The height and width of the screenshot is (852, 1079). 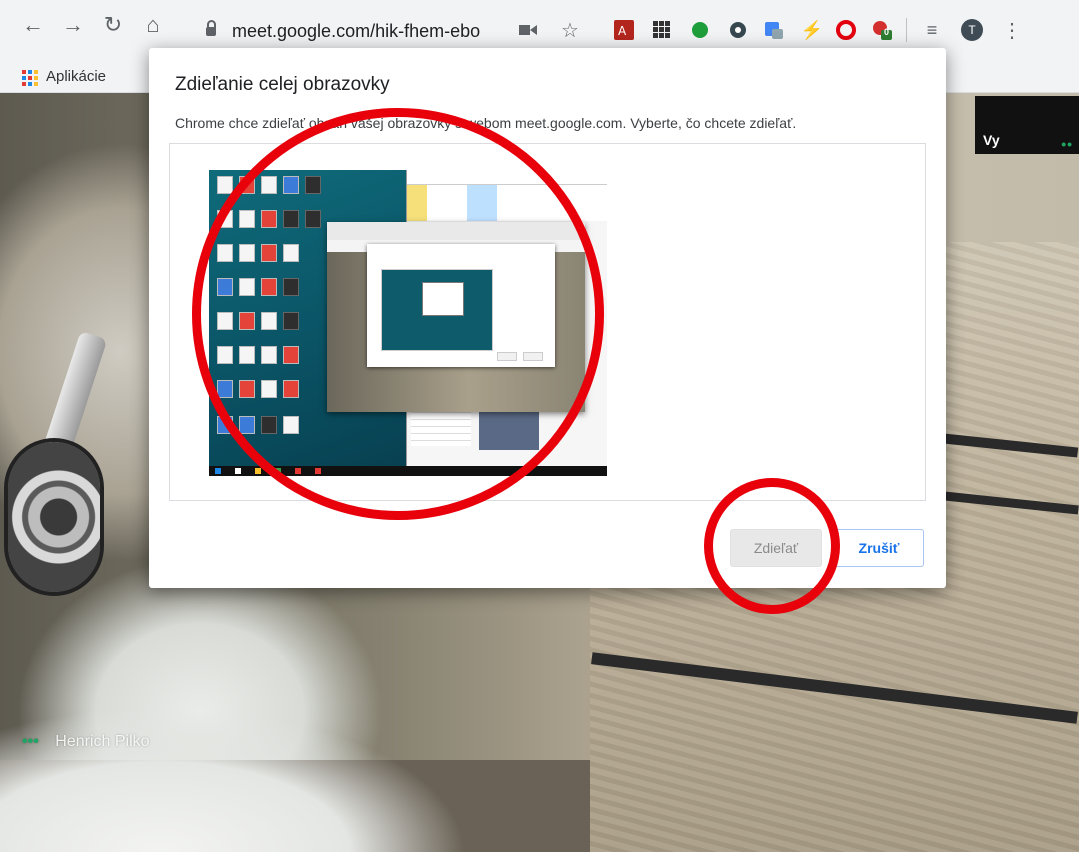 I want to click on nested-dialog-thumb, so click(x=461, y=305).